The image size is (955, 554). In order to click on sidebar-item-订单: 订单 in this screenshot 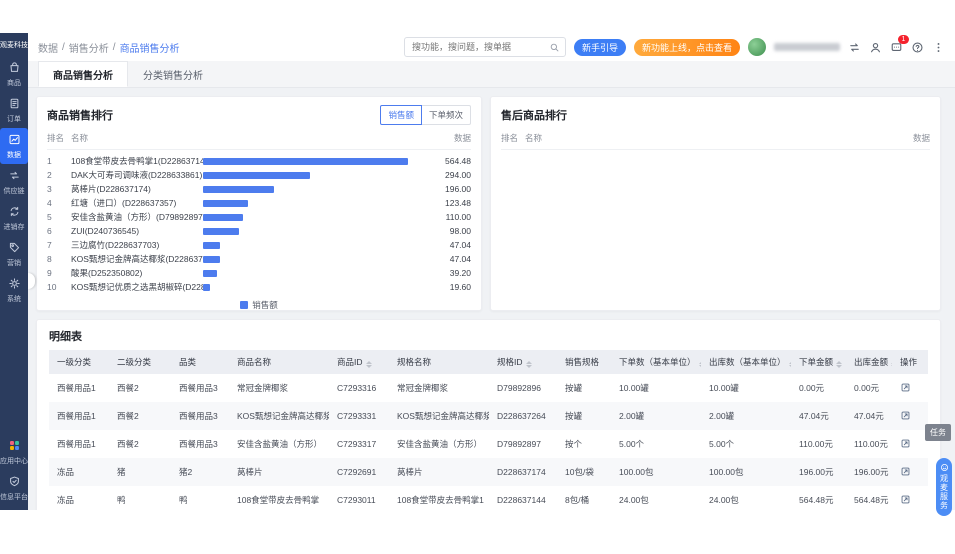, I will do `click(14, 110)`.